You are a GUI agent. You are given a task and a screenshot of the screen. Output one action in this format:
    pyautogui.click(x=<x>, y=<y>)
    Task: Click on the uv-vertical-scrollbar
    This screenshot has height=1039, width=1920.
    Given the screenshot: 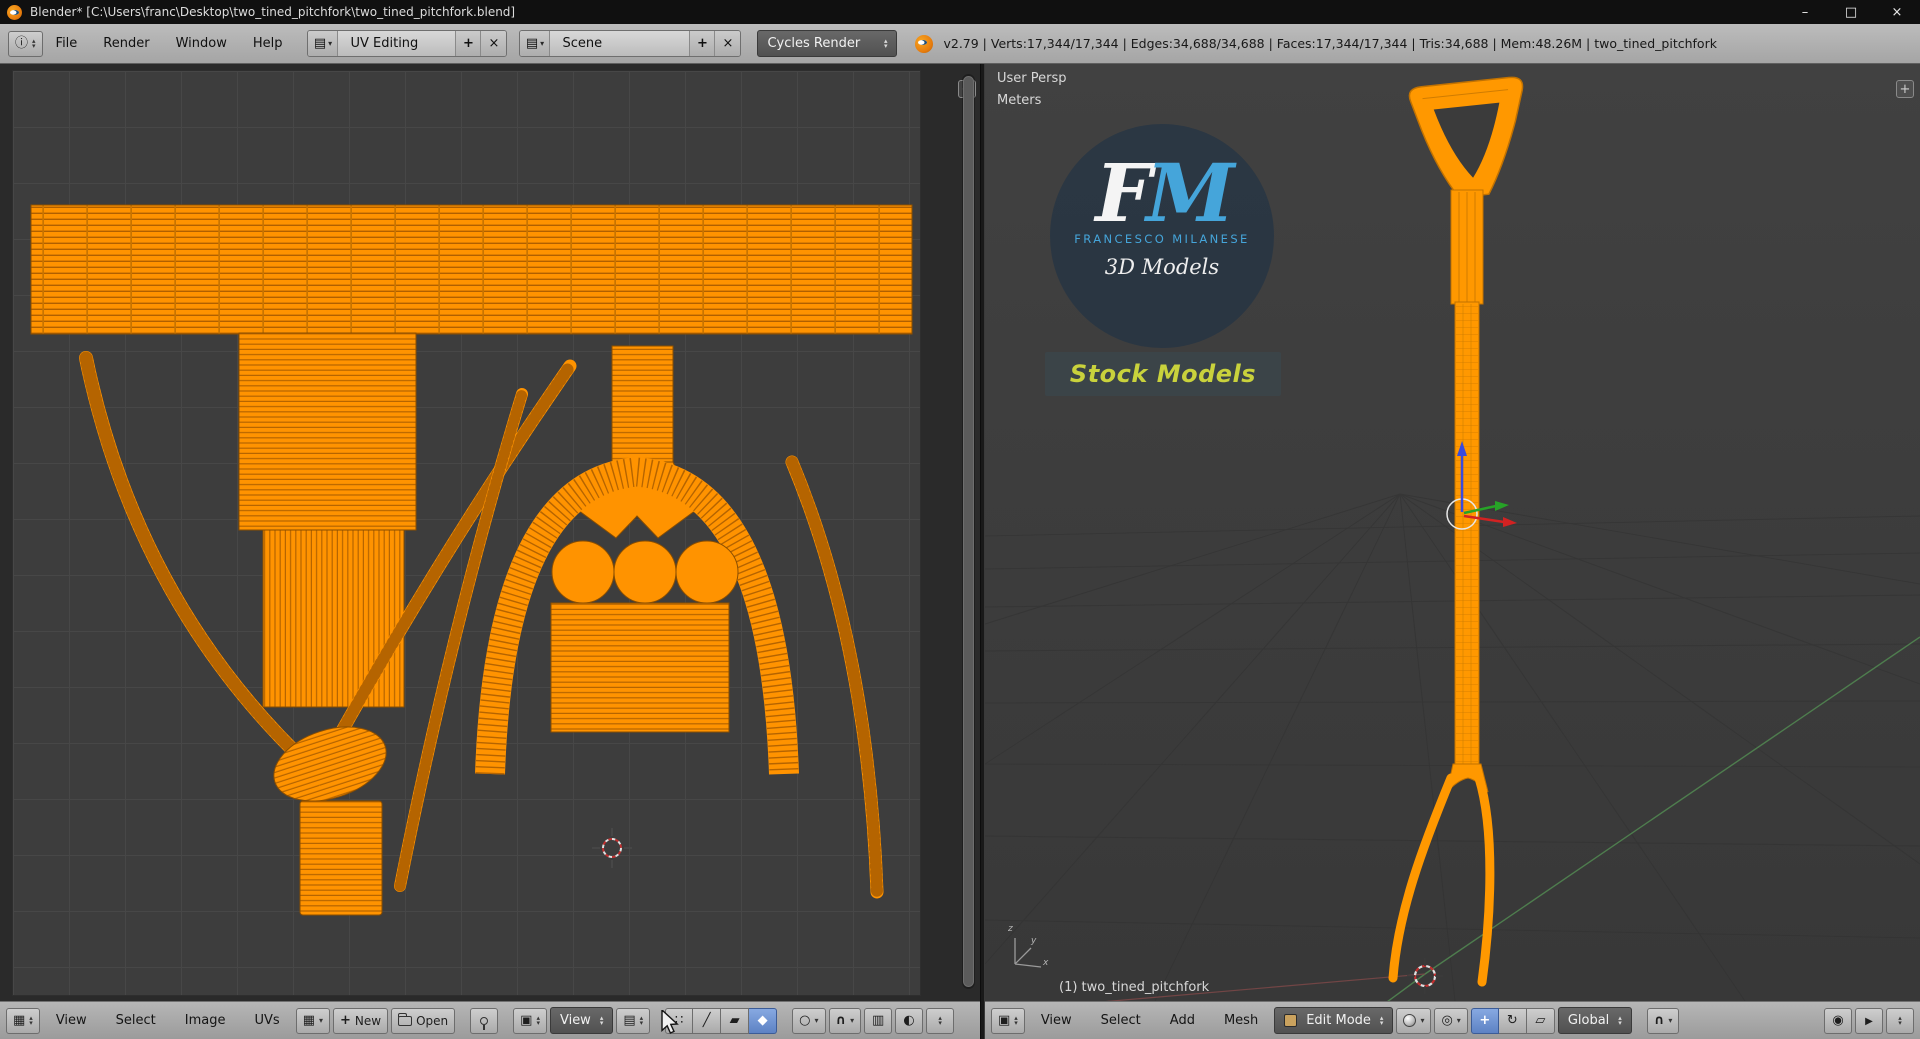 What is the action you would take?
    pyautogui.click(x=968, y=531)
    